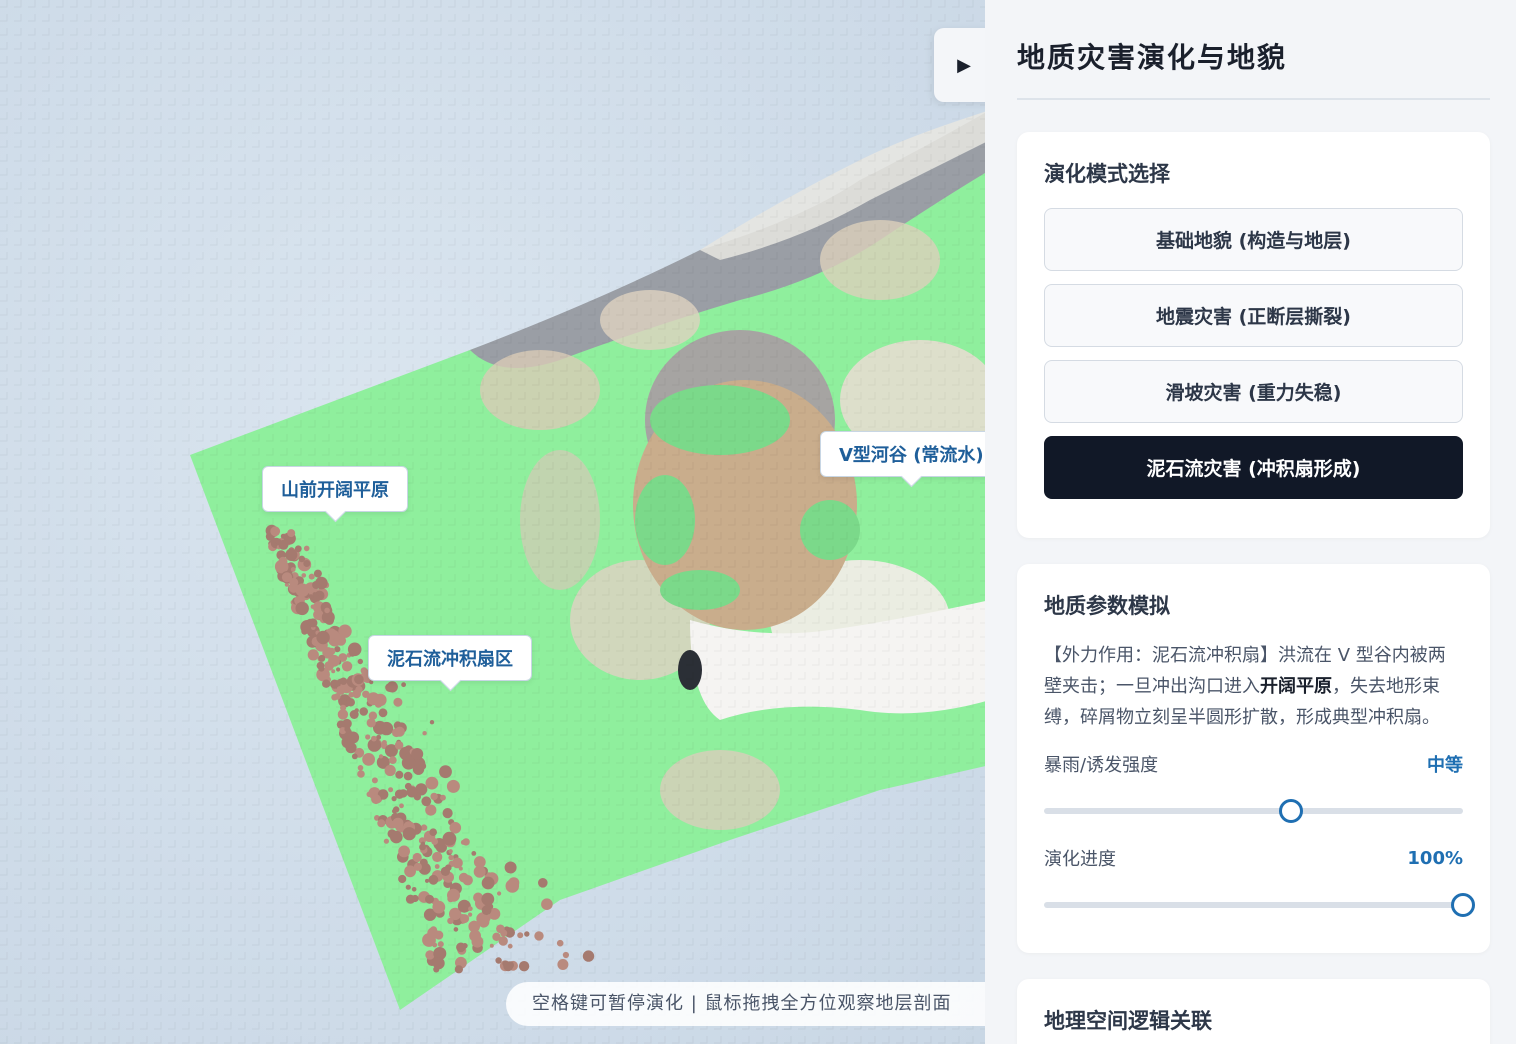  What do you see at coordinates (1107, 606) in the screenshot?
I see `param-card-title: 地质参数模拟` at bounding box center [1107, 606].